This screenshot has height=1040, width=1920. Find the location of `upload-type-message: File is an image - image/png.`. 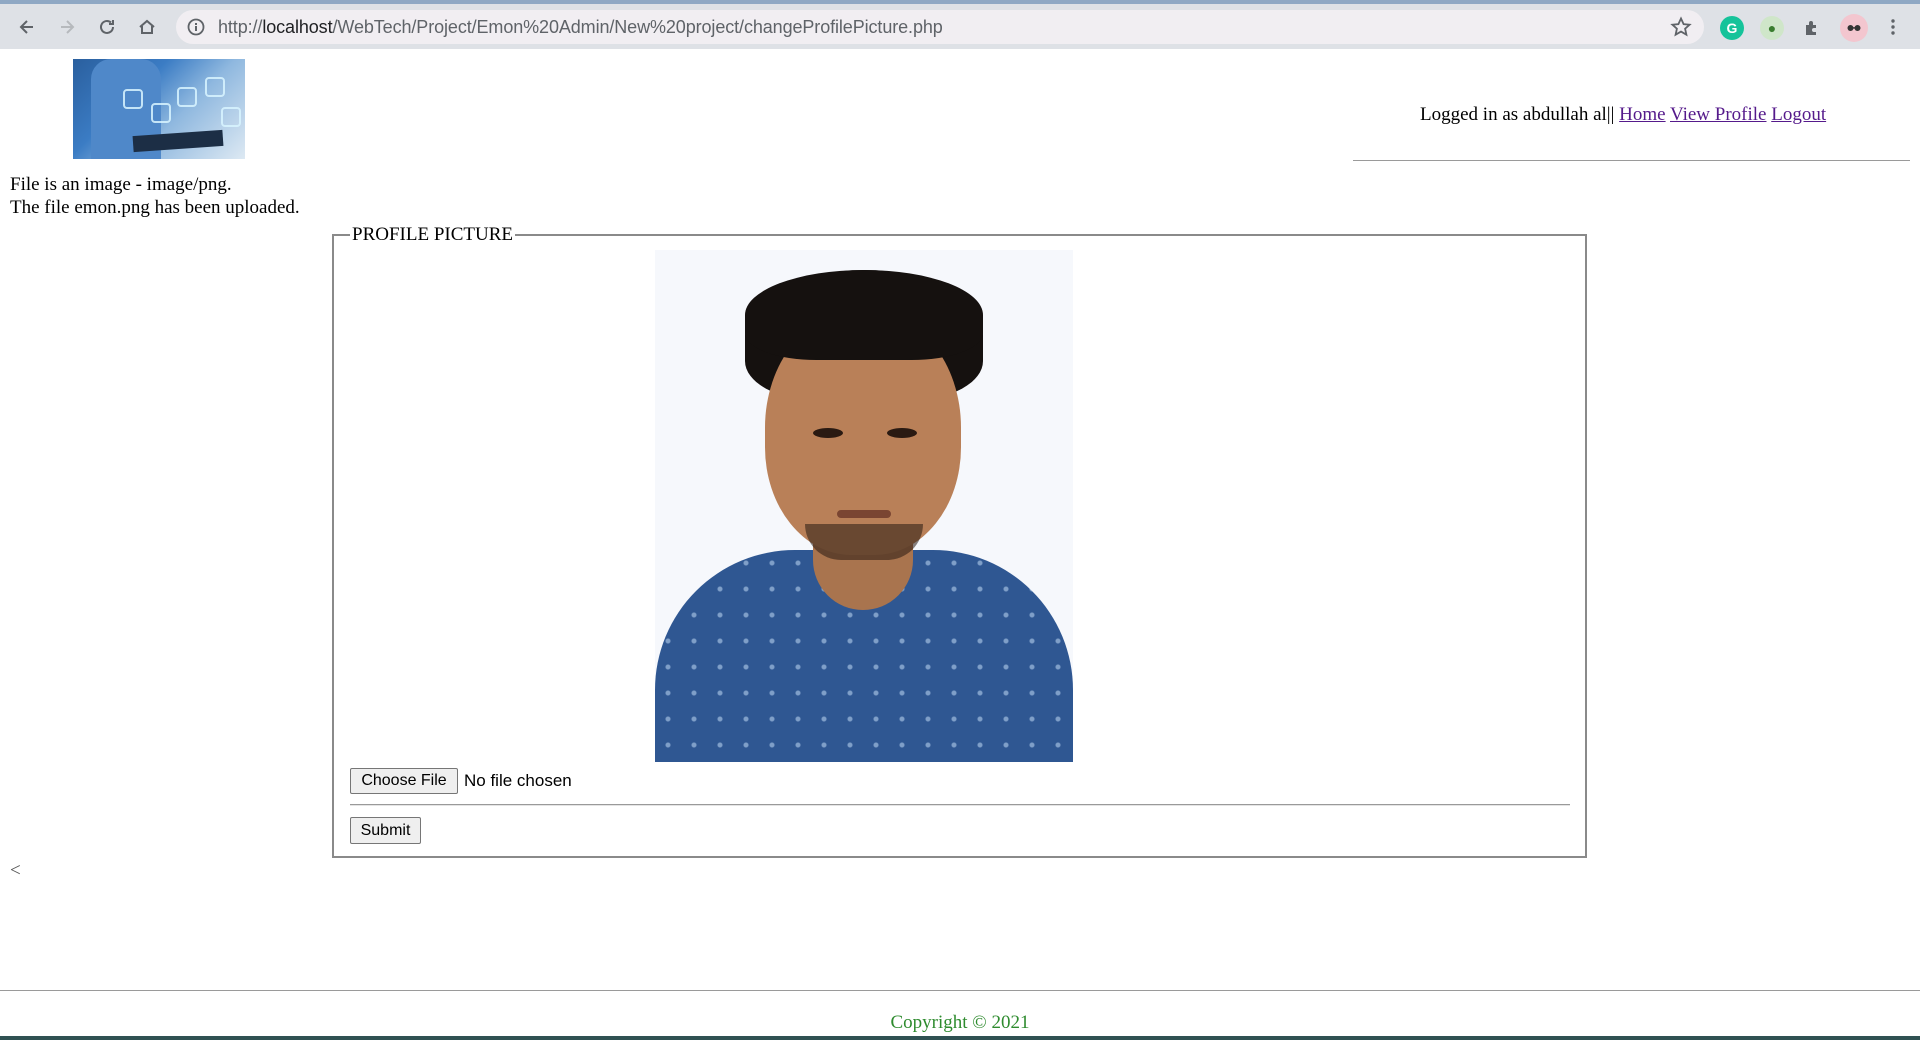

upload-type-message: File is an image - image/png. is located at coordinates (121, 184).